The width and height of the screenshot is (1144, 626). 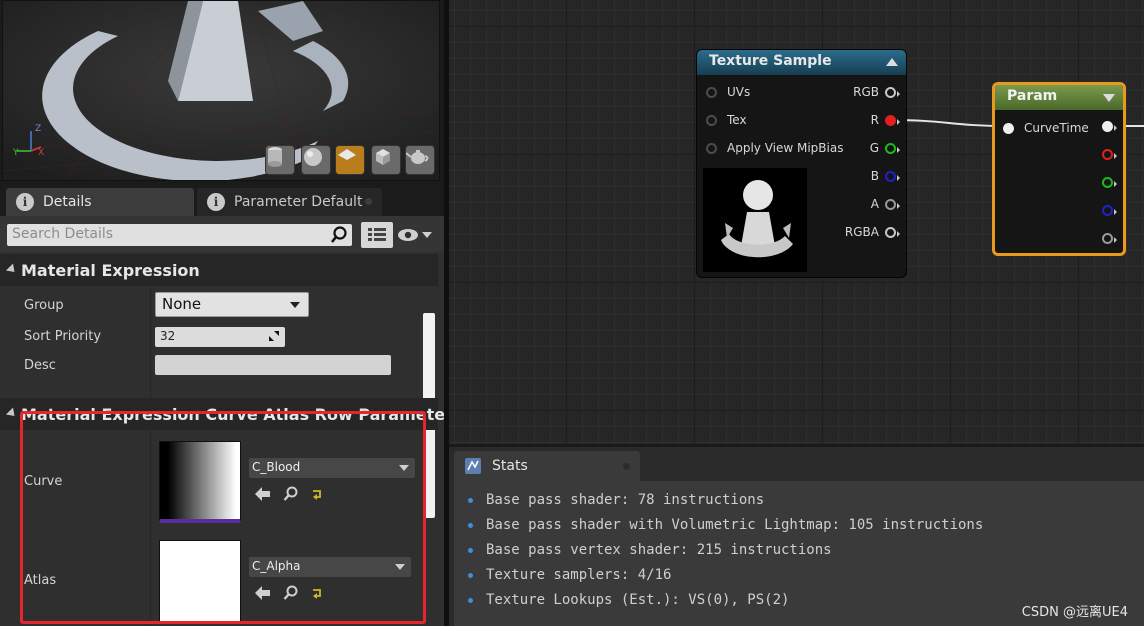 What do you see at coordinates (289, 202) in the screenshot?
I see `tab-parameter-defaults: i Parameter Defaults` at bounding box center [289, 202].